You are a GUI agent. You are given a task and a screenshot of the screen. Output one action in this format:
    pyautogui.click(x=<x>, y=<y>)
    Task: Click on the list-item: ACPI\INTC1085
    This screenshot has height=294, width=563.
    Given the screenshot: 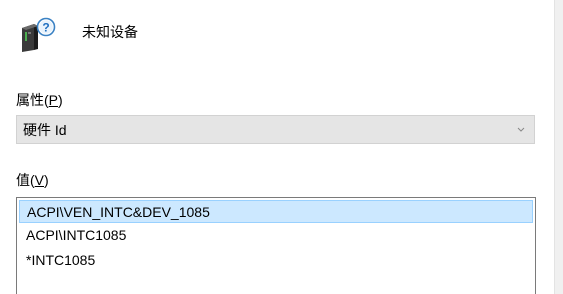 What is the action you would take?
    pyautogui.click(x=276, y=235)
    